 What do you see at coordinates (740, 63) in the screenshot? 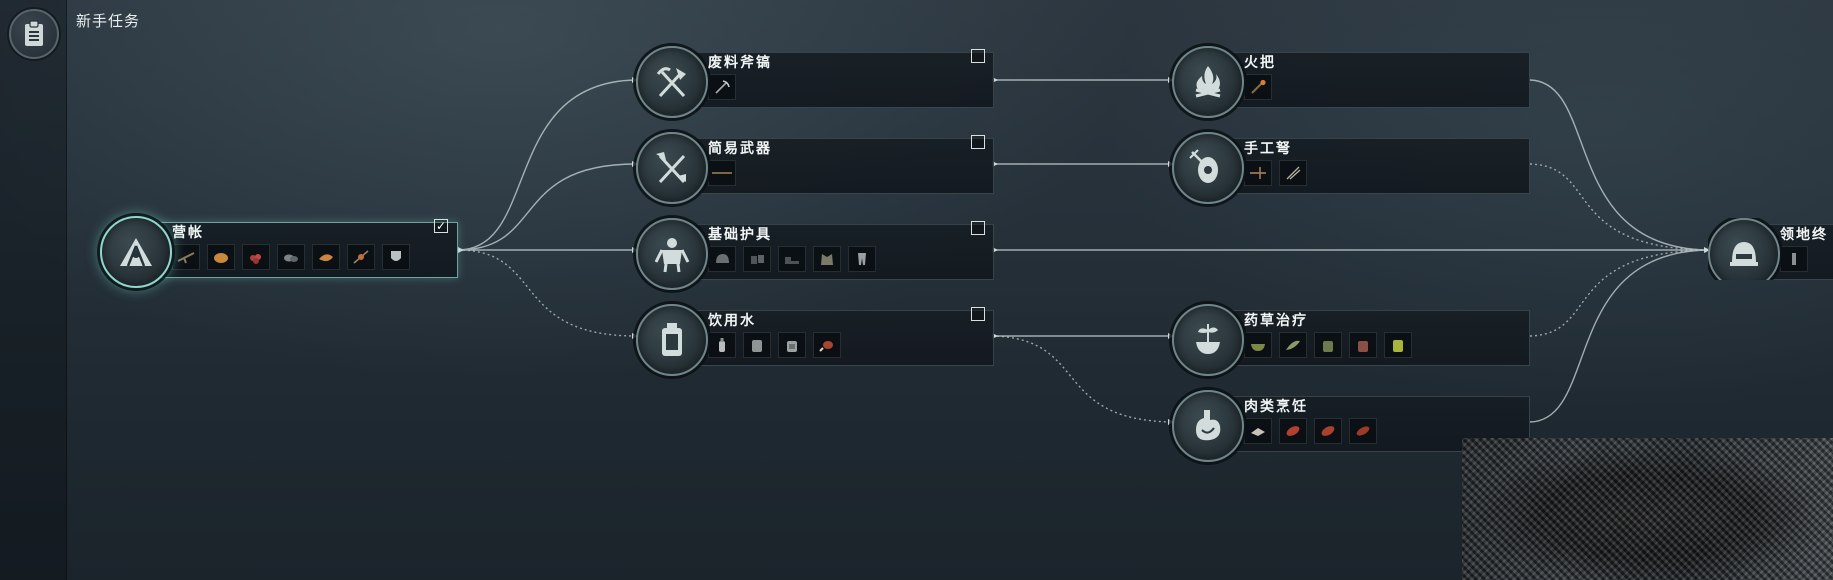
I see `quest-title: 废料斧镐` at bounding box center [740, 63].